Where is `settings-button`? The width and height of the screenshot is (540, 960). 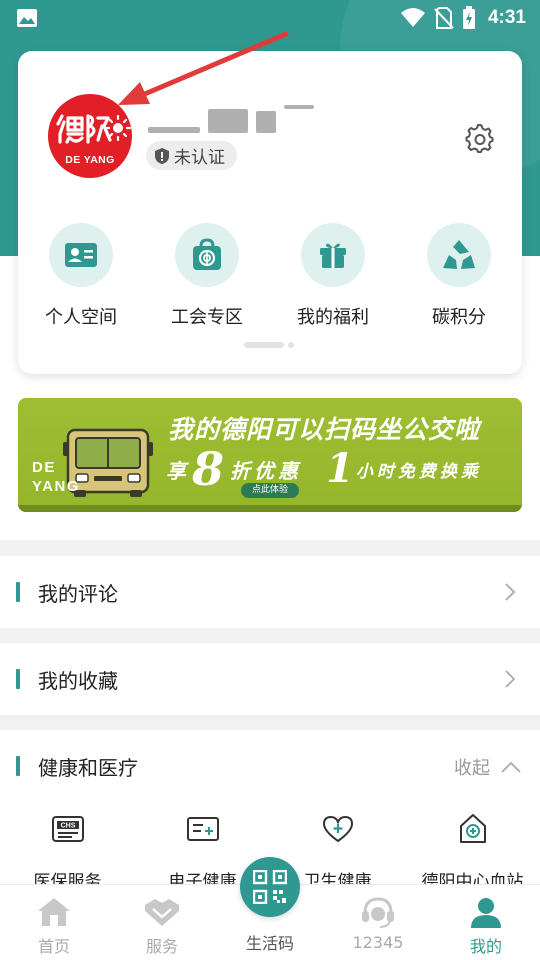 settings-button is located at coordinates (480, 139).